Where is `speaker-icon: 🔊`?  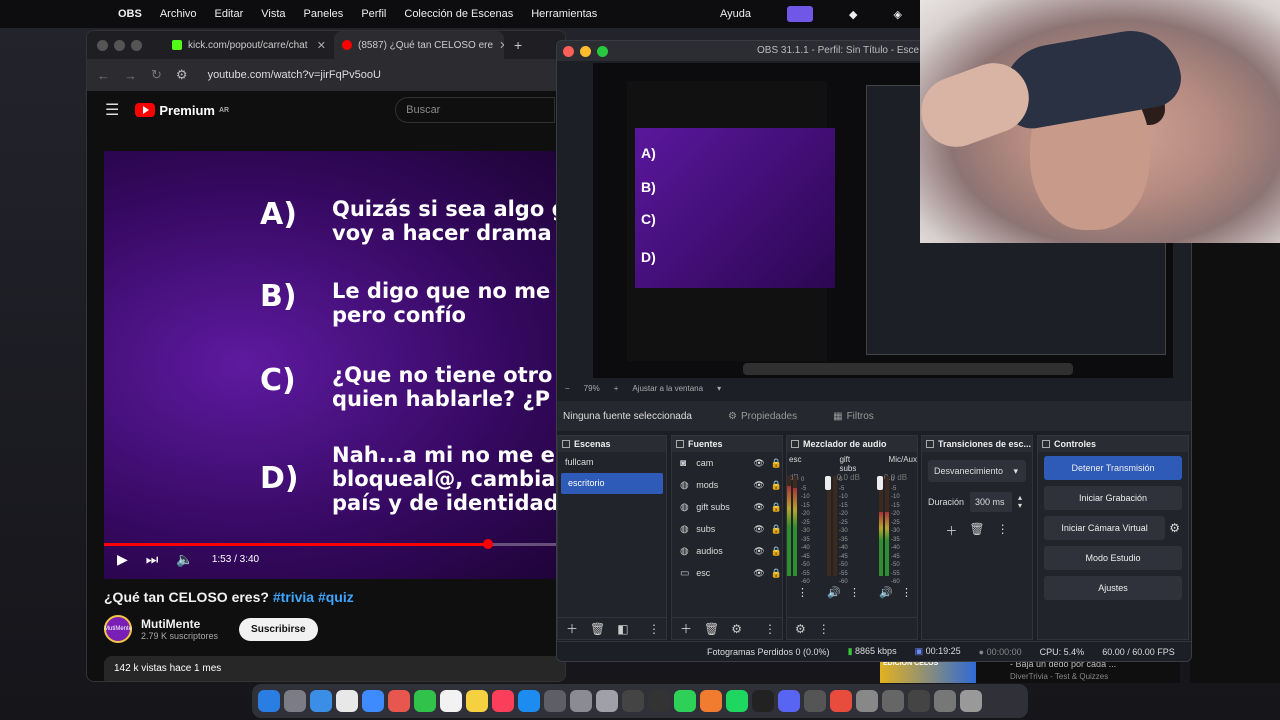
speaker-icon: 🔊 is located at coordinates (886, 592).